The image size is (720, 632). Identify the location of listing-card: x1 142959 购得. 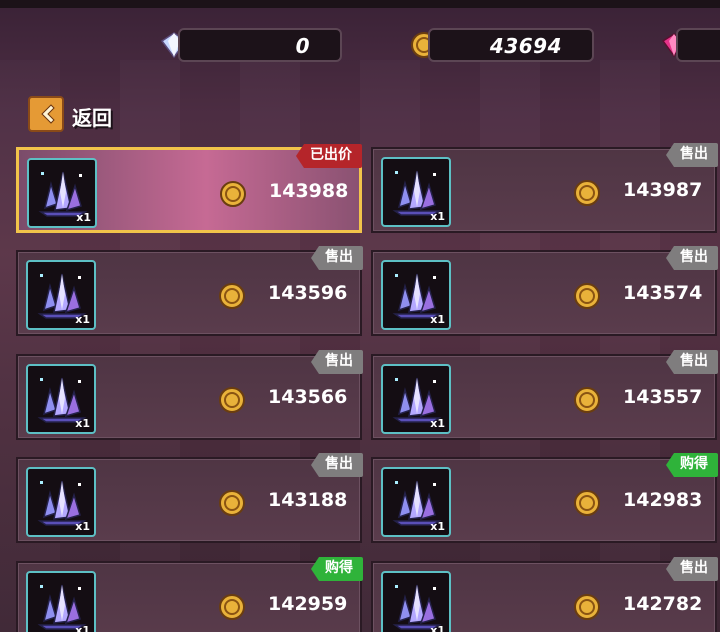
(189, 594).